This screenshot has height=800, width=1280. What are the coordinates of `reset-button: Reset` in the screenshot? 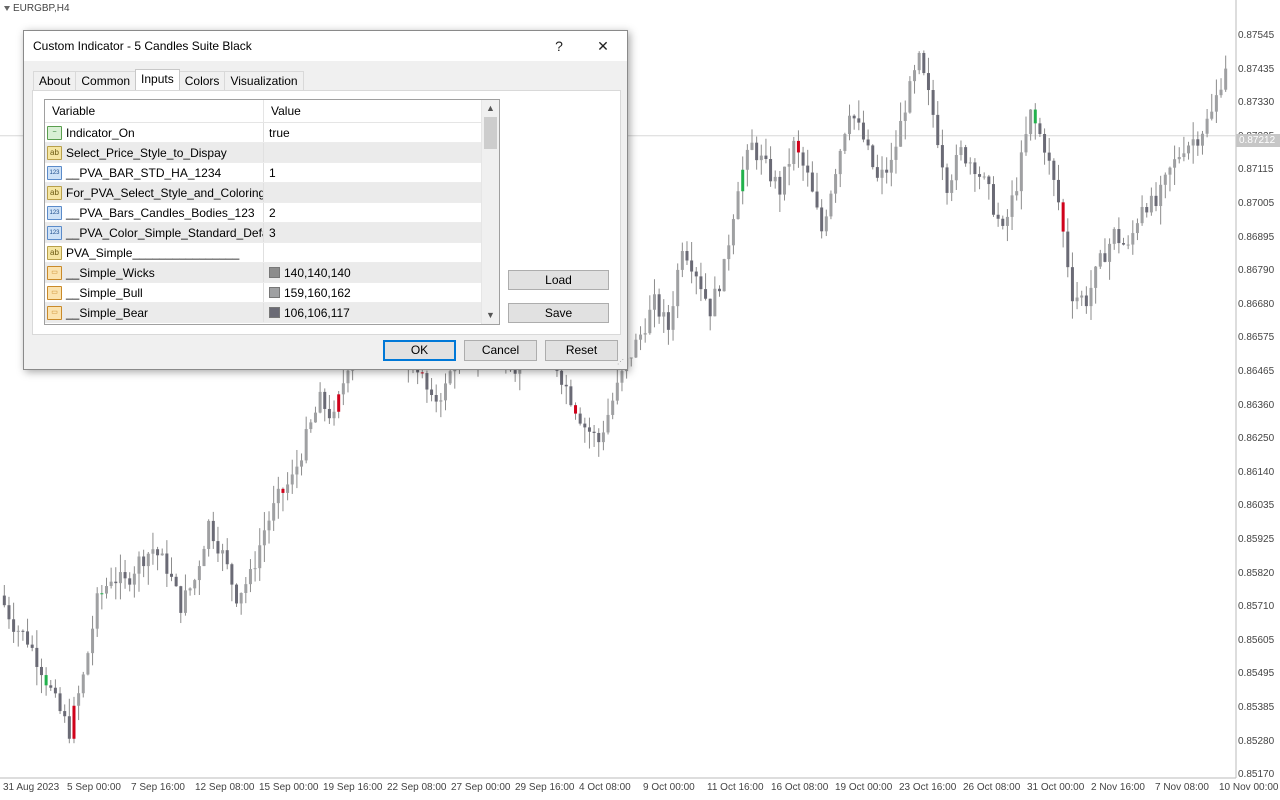 It's located at (581, 350).